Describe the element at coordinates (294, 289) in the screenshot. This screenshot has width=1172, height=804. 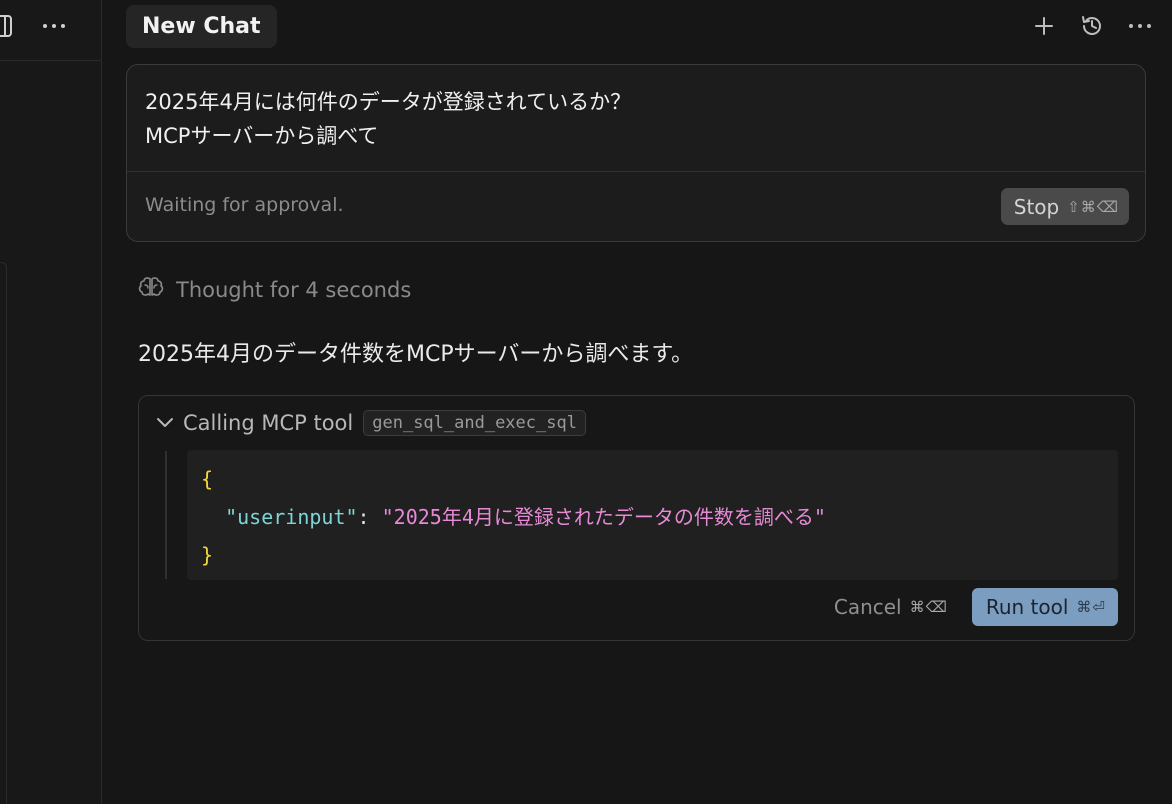
I see `thought-label: Thought for 4 seconds` at that location.